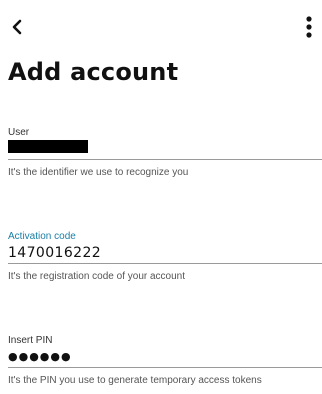 The image size is (322, 394). I want to click on top-app-bar, so click(161, 26).